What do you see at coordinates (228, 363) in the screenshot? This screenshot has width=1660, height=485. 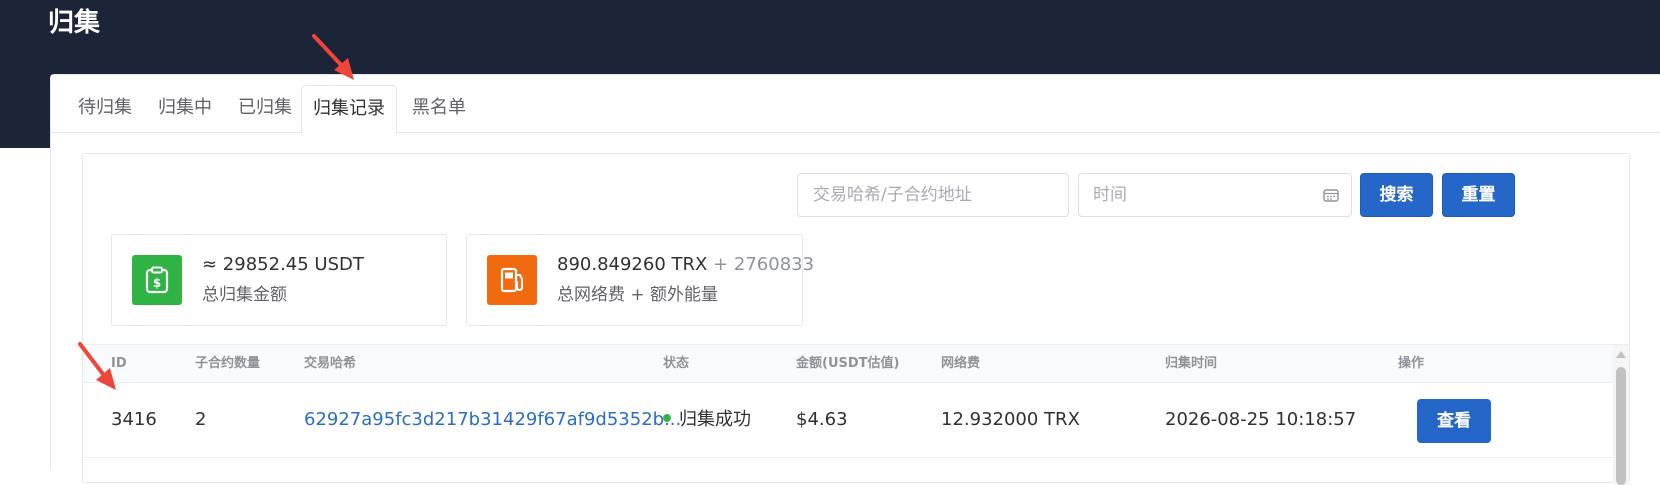 I see `col-sub-count: 子合约数量` at bounding box center [228, 363].